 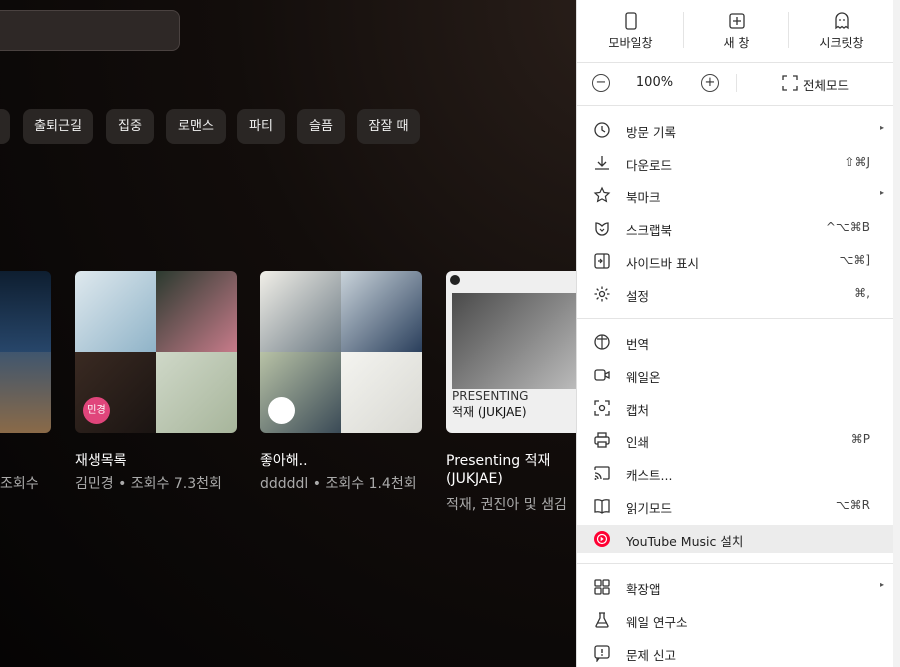 I want to click on cast-icon, so click(x=602, y=473).